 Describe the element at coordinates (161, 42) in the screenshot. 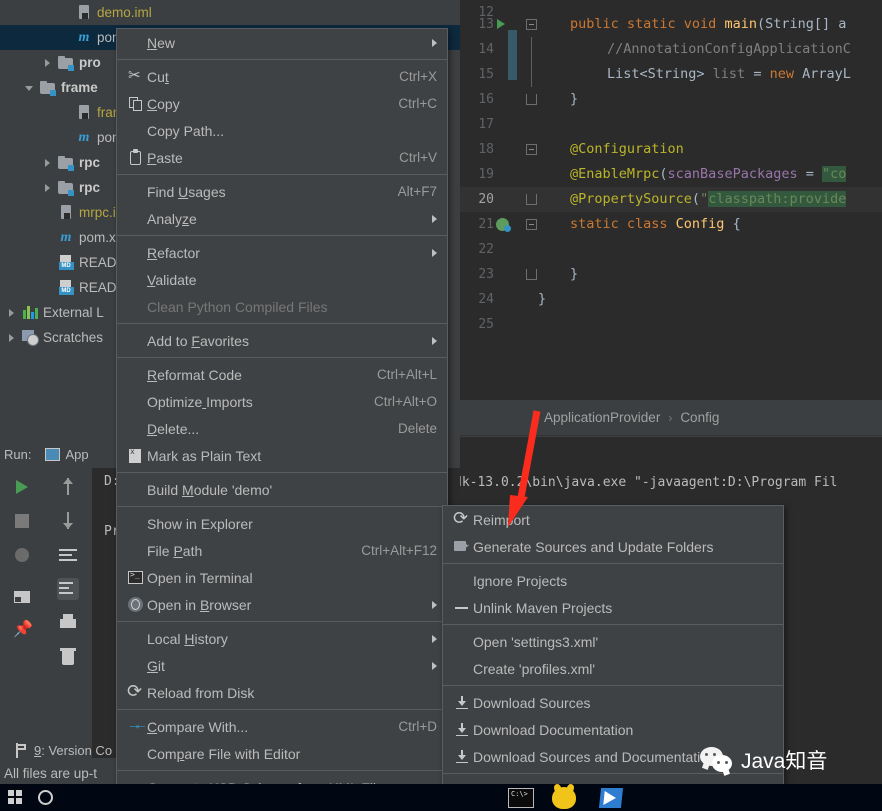

I see `menu-item-label: New` at that location.